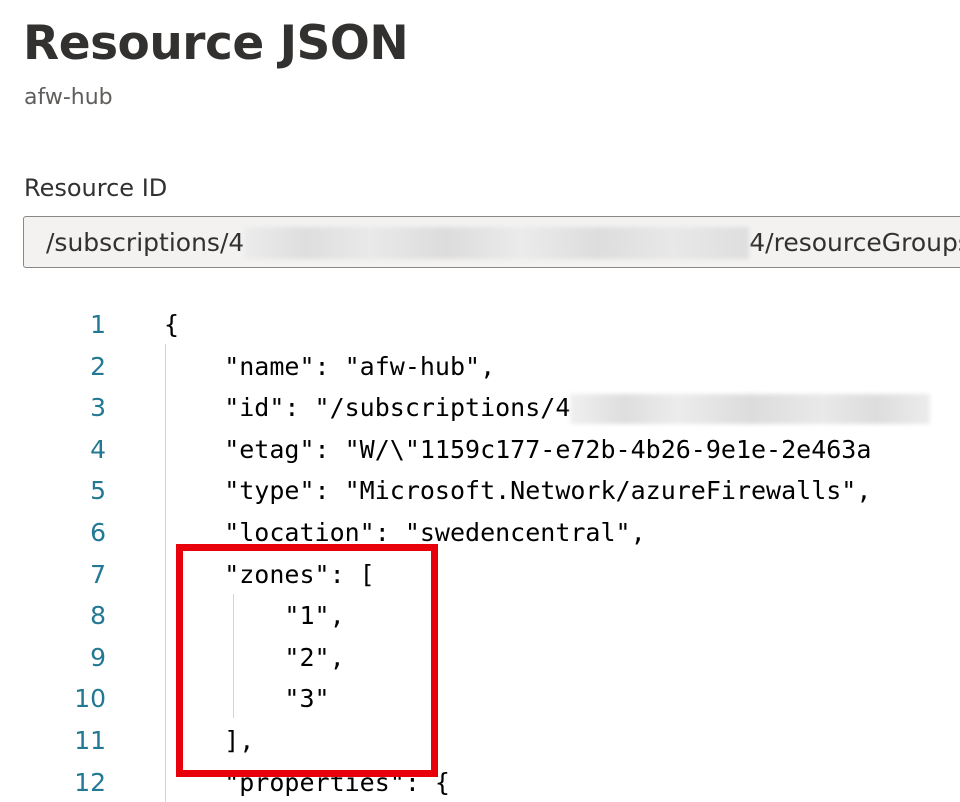 The height and width of the screenshot is (802, 960). Describe the element at coordinates (480, 616) in the screenshot. I see `code-line: 8 "1",` at that location.